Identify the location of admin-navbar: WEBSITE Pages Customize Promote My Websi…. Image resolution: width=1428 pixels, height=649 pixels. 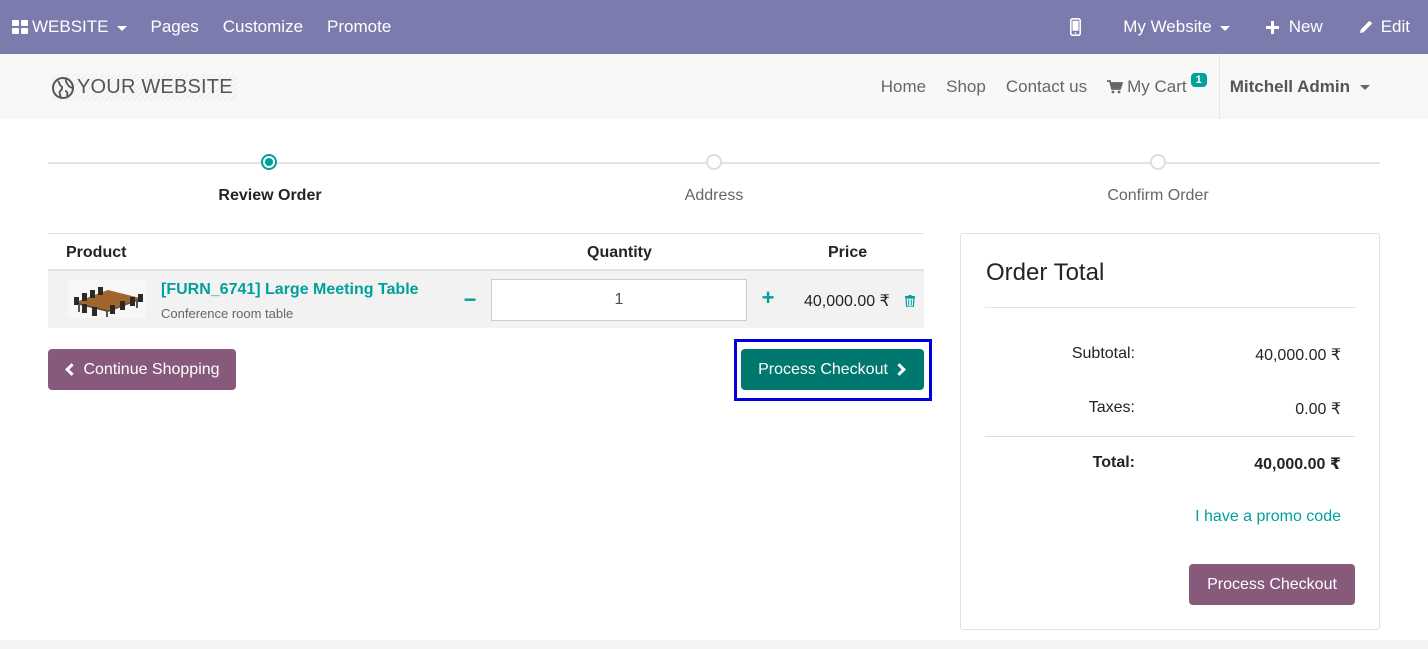
(714, 27).